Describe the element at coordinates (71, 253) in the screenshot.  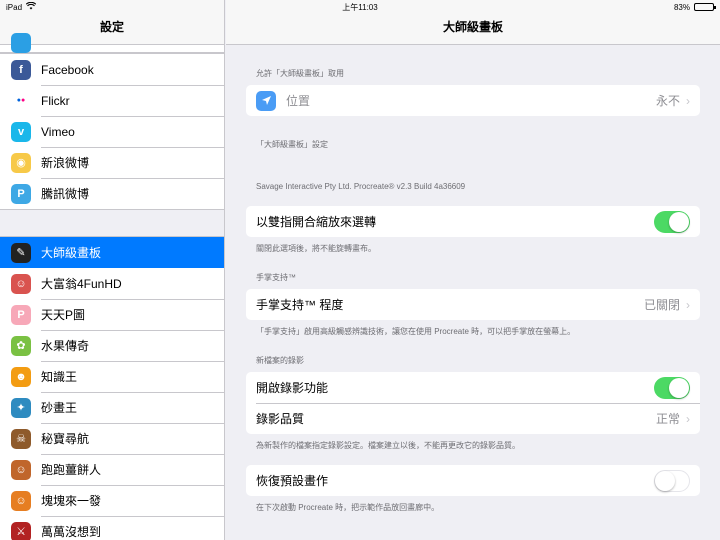
I see `sidebar-item-label: 大師級畫板` at that location.